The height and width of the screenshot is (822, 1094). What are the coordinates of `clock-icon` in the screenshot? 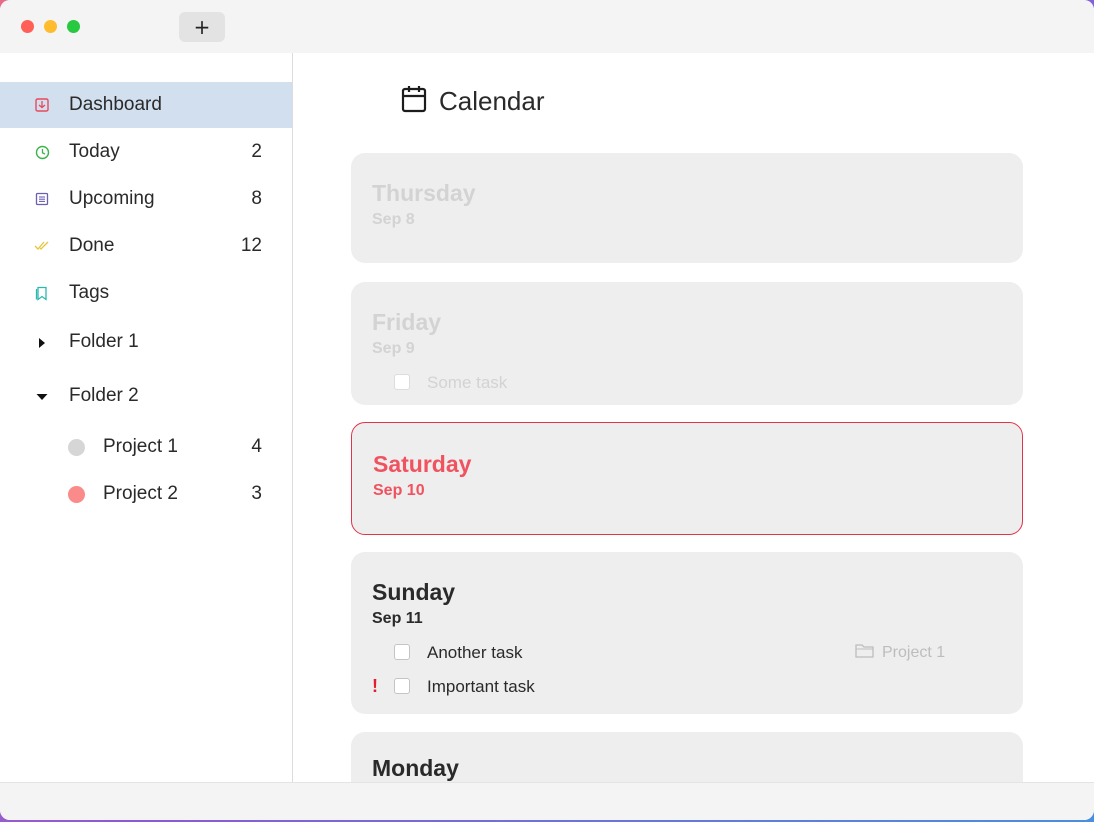 It's located at (42, 152).